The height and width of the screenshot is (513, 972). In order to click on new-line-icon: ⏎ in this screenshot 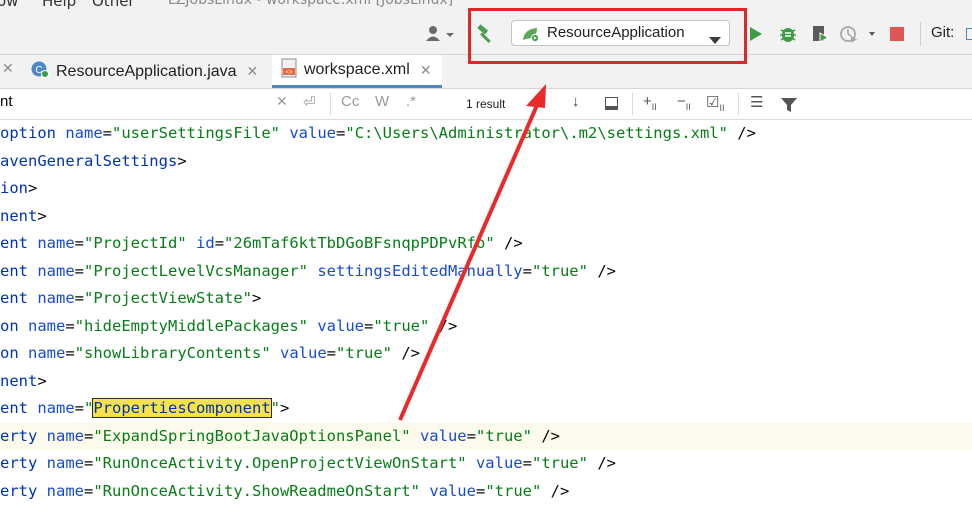, I will do `click(309, 102)`.